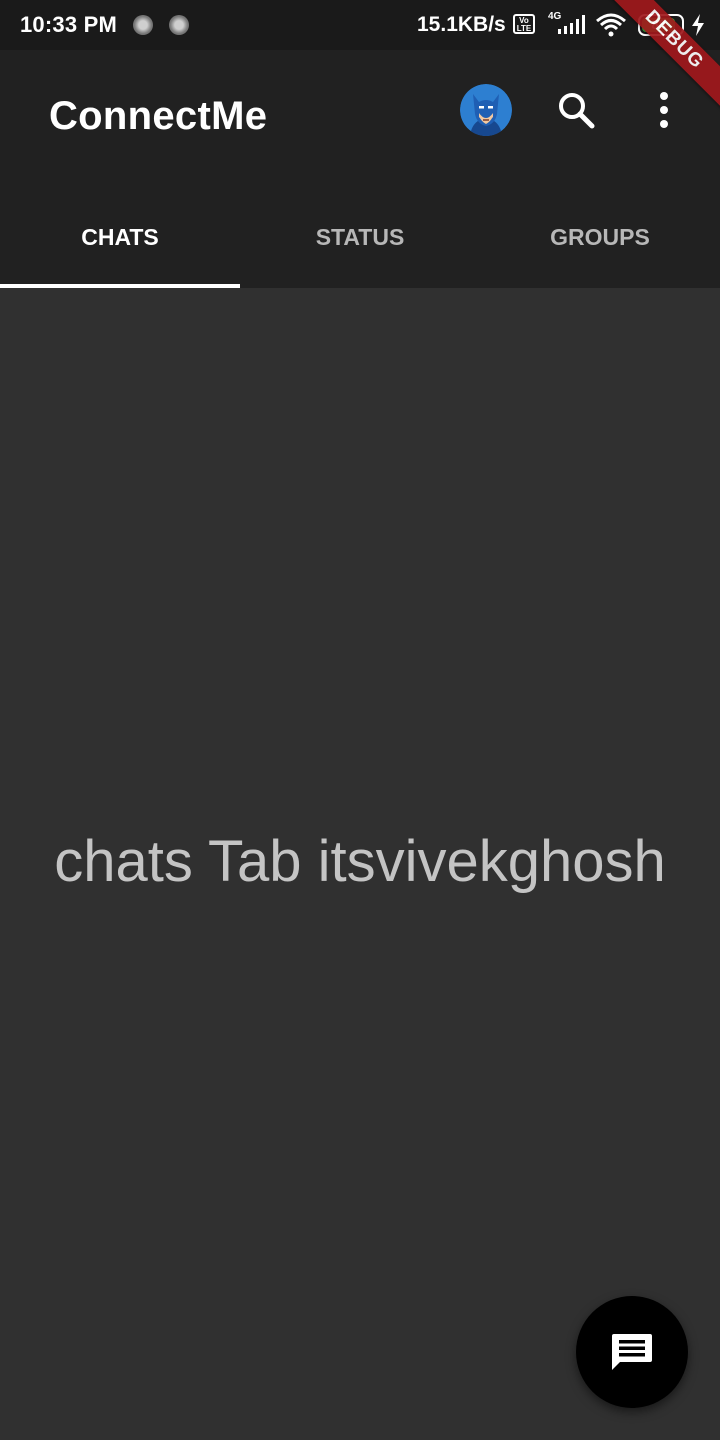 The height and width of the screenshot is (1440, 720). I want to click on search-icon, so click(577, 111).